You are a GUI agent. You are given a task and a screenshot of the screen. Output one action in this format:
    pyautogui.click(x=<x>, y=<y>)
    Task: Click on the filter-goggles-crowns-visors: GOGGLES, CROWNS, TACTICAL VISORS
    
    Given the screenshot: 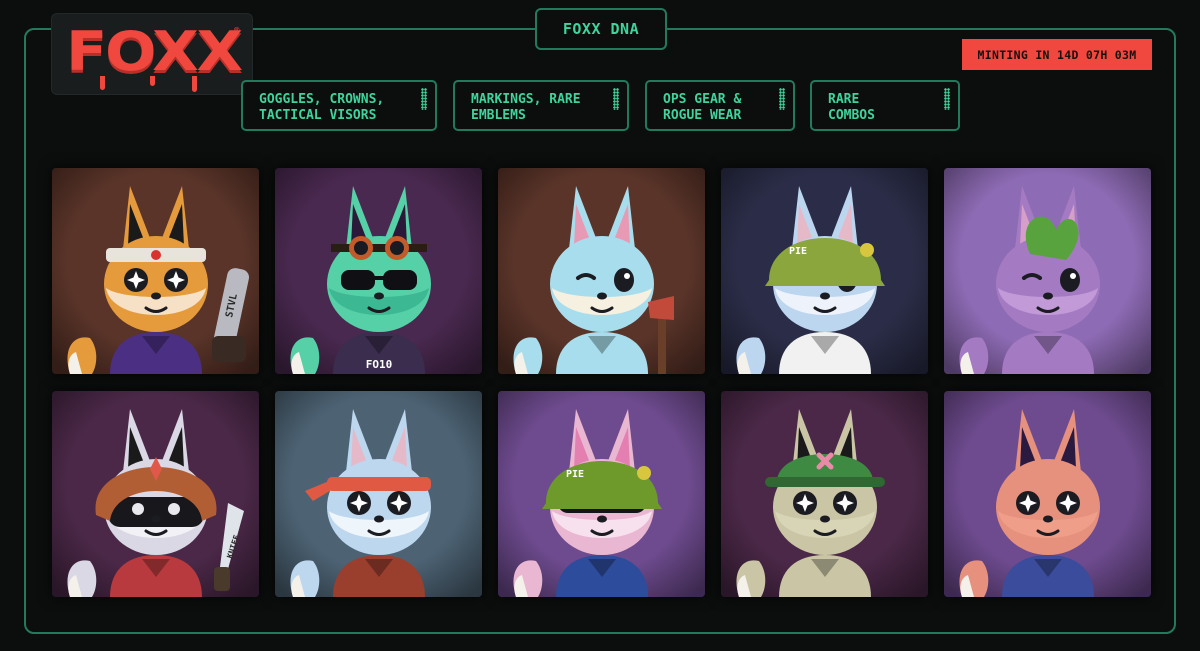 What is the action you would take?
    pyautogui.click(x=339, y=105)
    